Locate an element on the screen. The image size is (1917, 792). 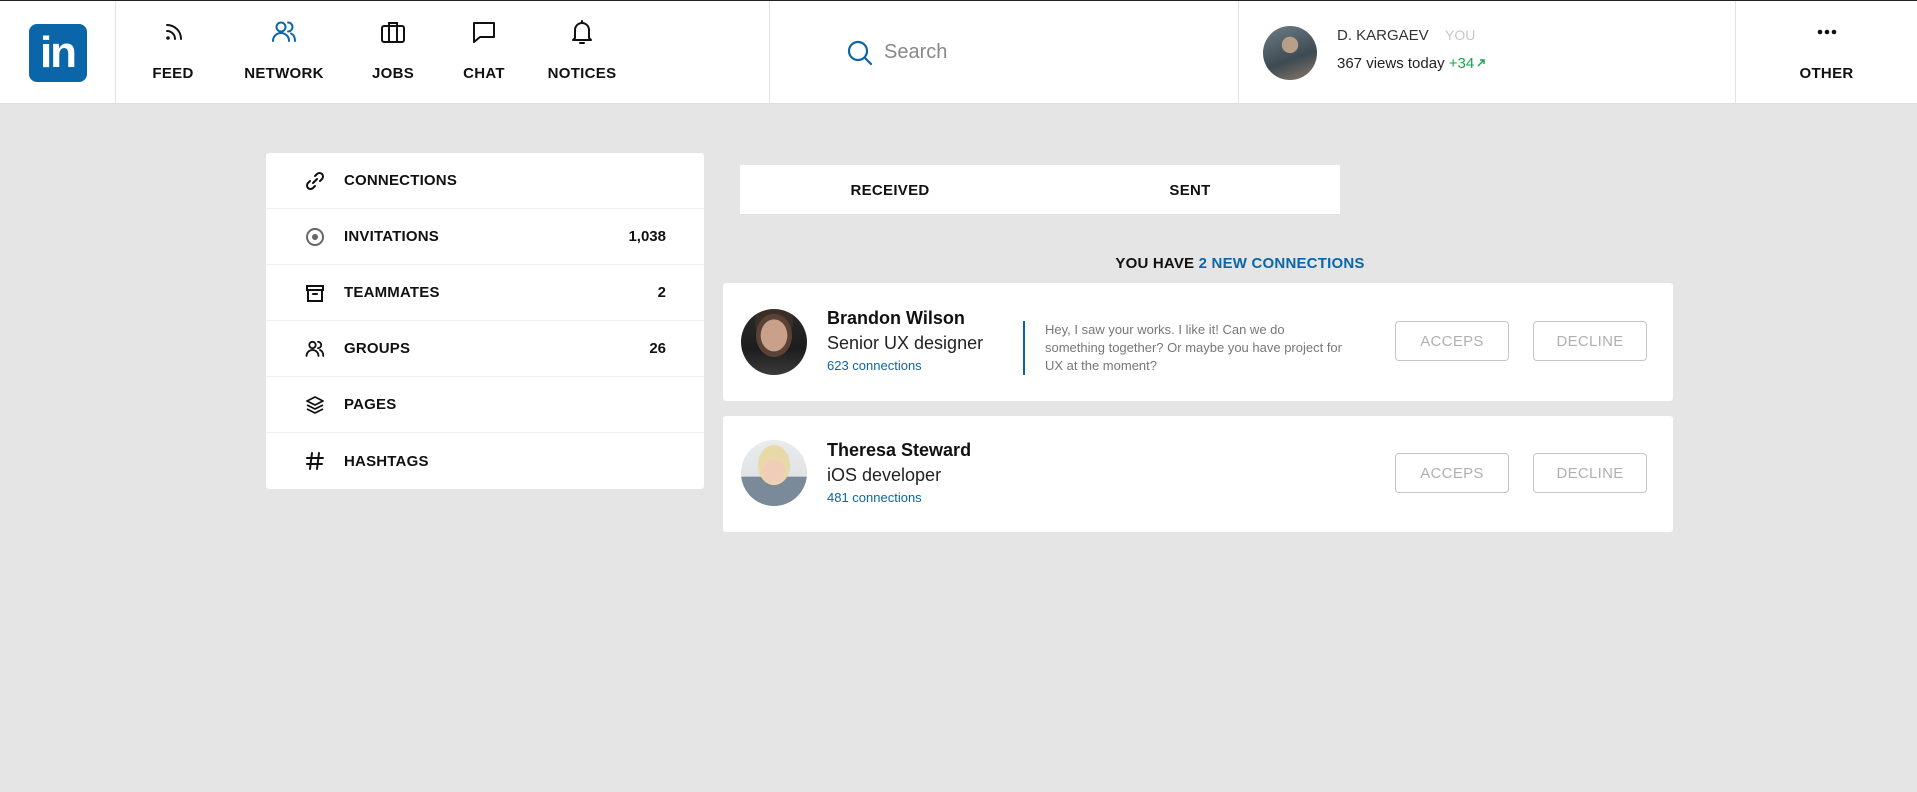
more-dots-icon is located at coordinates (1826, 32).